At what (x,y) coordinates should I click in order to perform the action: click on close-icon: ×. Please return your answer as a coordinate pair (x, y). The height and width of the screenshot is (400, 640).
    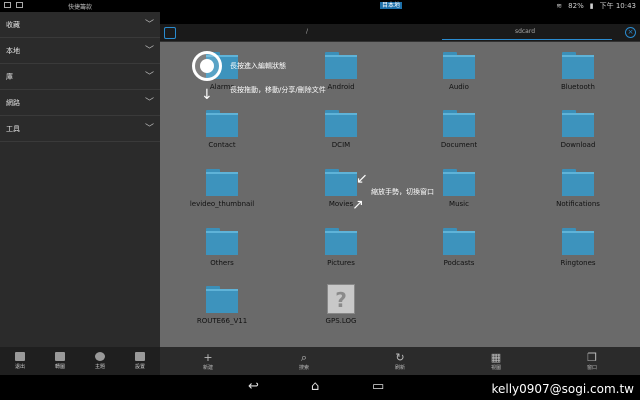
    Looking at the image, I should click on (630, 32).